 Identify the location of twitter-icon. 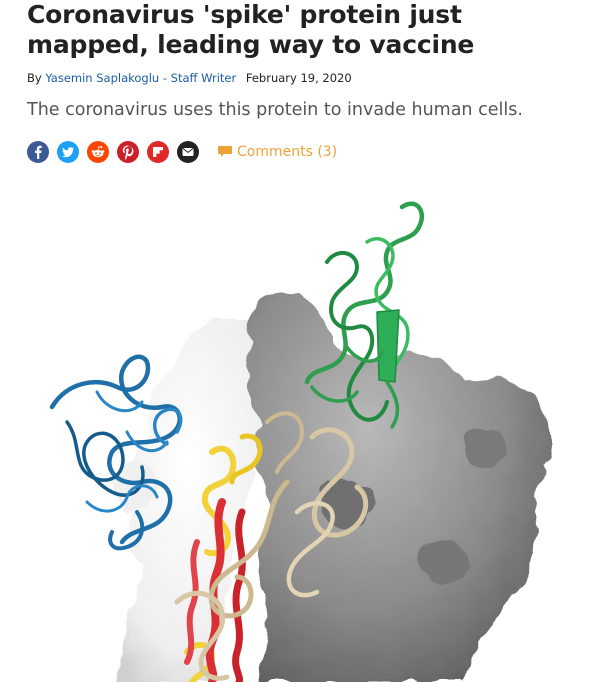
(68, 152).